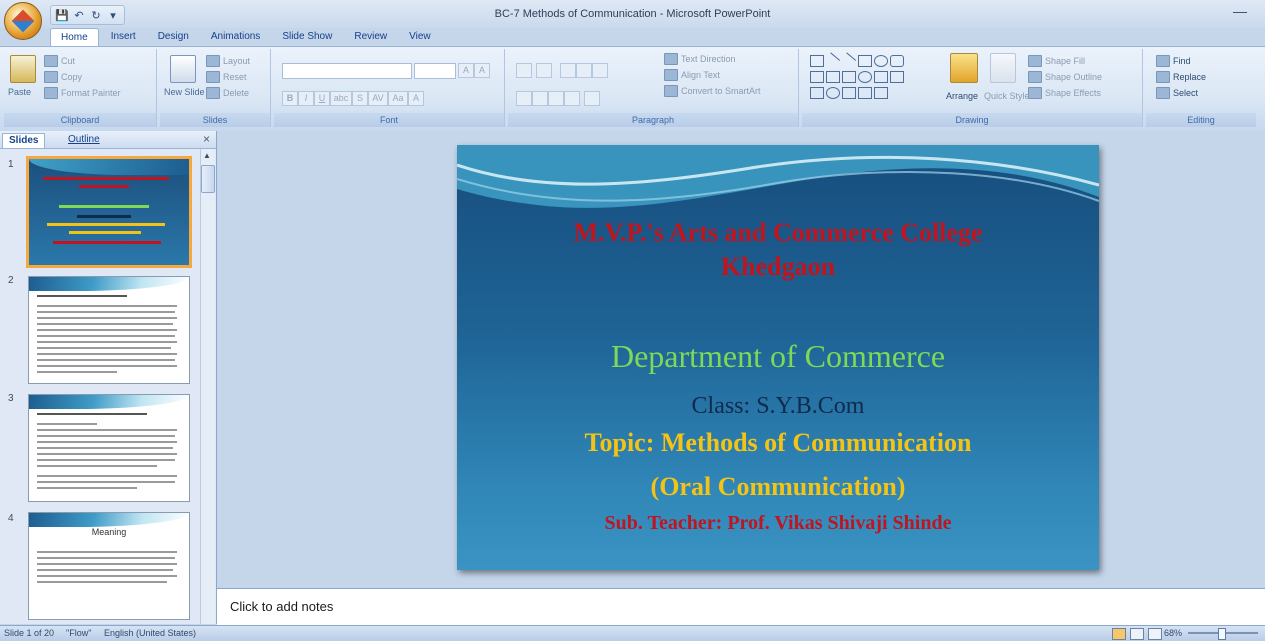 The height and width of the screenshot is (641, 1265). I want to click on arrange-icon, so click(964, 68).